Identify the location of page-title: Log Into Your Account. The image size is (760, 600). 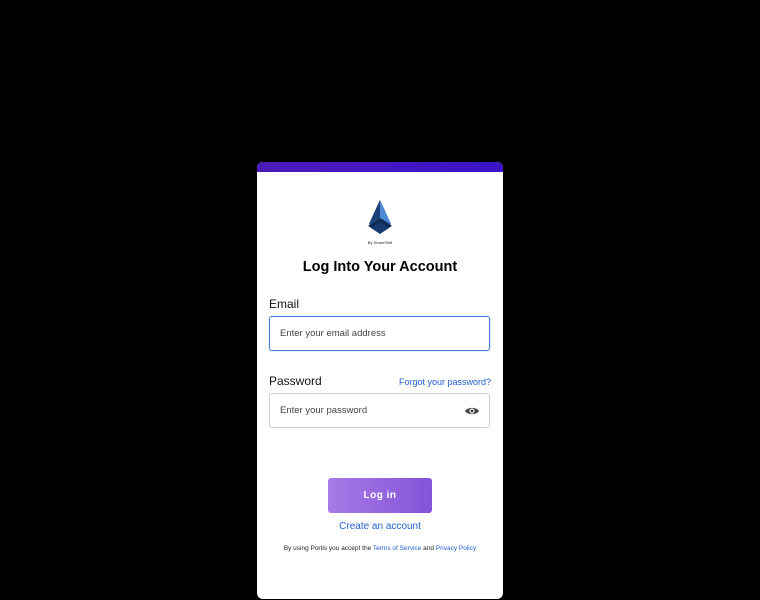
(380, 267).